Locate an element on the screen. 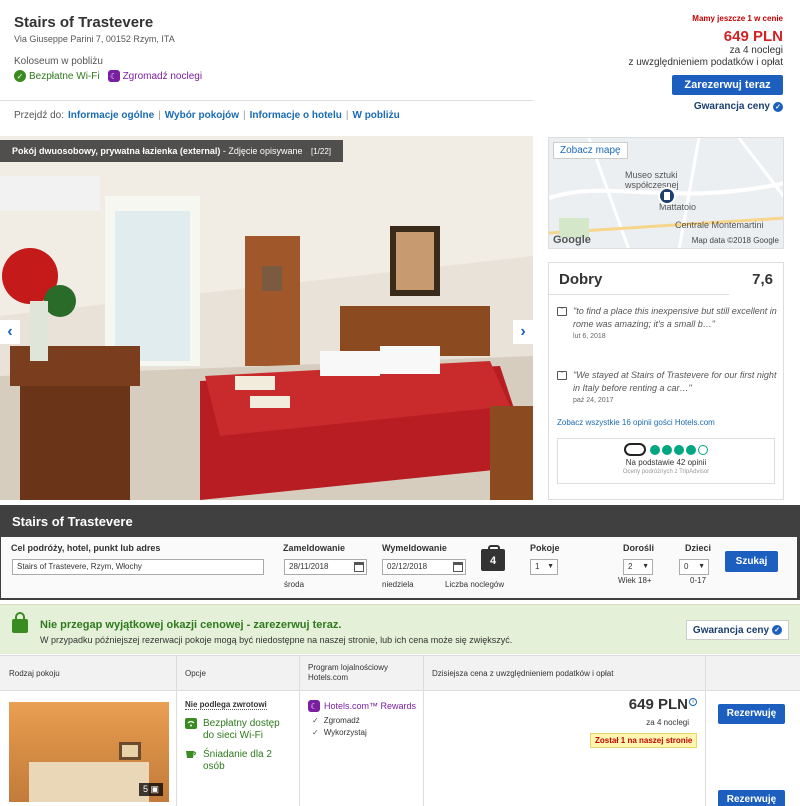 The width and height of the screenshot is (800, 806). room-nights: za 4 noclegi is located at coordinates (667, 722).